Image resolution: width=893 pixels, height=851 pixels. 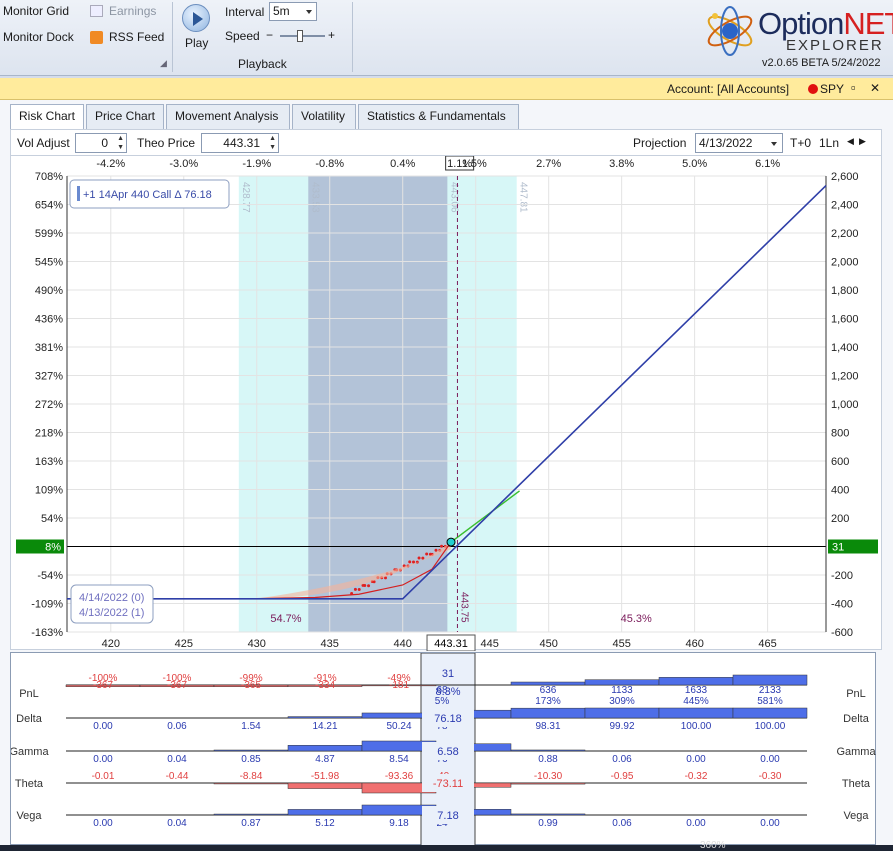 I want to click on greek-row-label-left: Gamma, so click(x=30, y=752).